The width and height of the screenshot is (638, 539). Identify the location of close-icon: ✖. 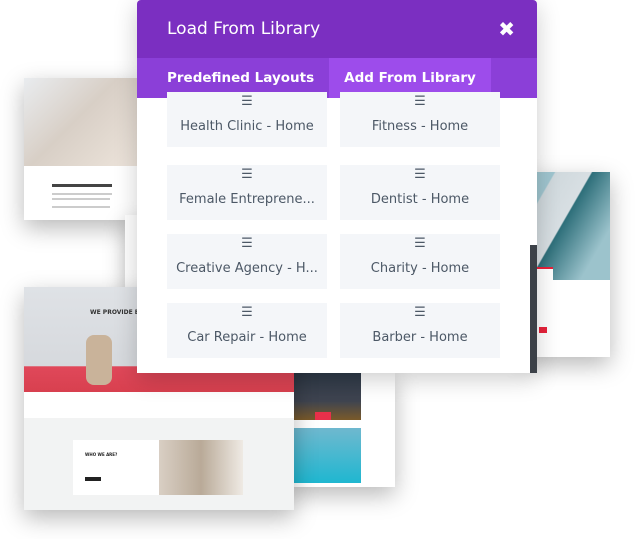
(506, 29).